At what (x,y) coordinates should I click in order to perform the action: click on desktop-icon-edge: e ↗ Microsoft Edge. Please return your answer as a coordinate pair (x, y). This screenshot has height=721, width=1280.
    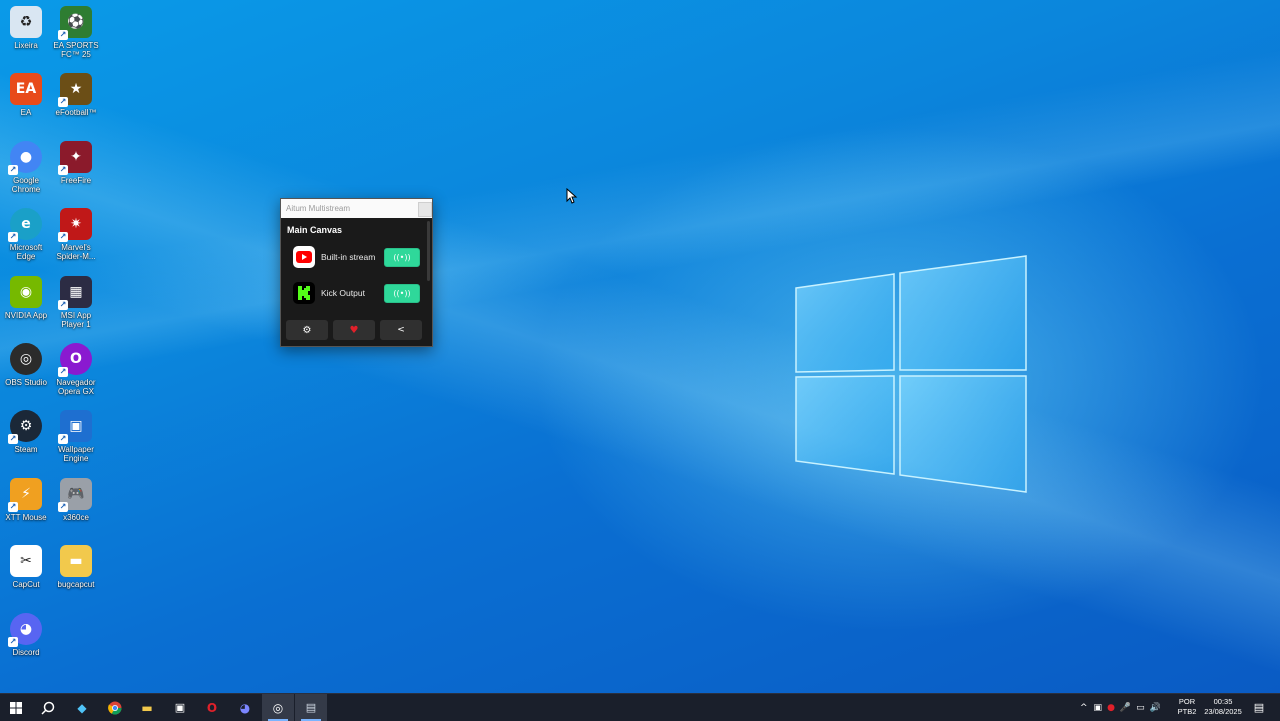
    Looking at the image, I should click on (26, 233).